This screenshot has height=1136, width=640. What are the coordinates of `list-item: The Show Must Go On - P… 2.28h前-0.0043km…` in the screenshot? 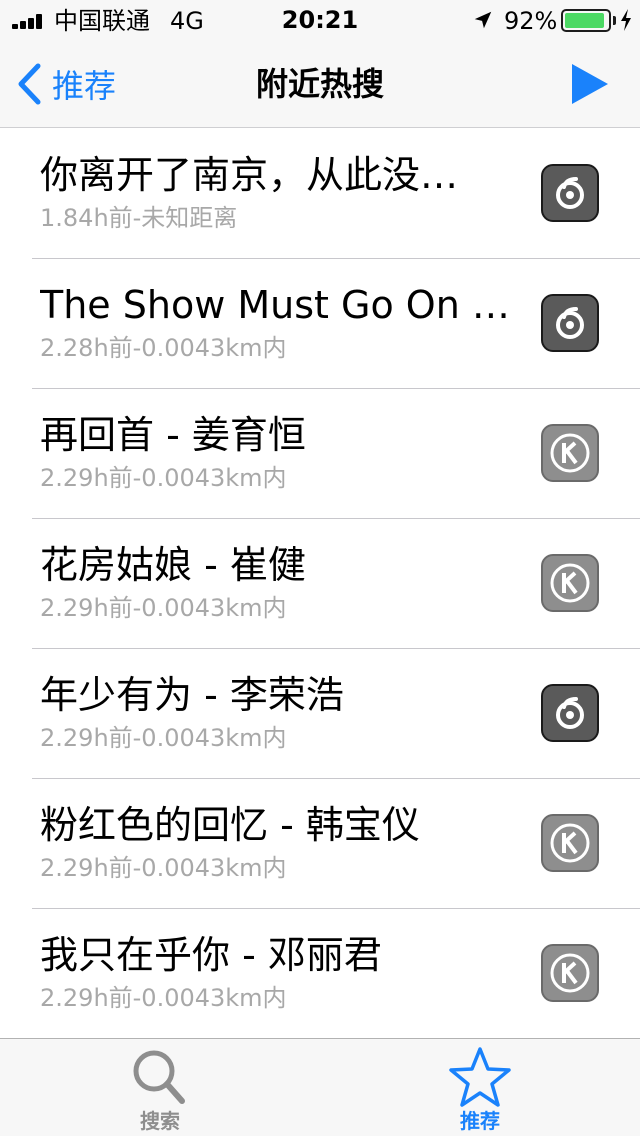 It's located at (320, 324).